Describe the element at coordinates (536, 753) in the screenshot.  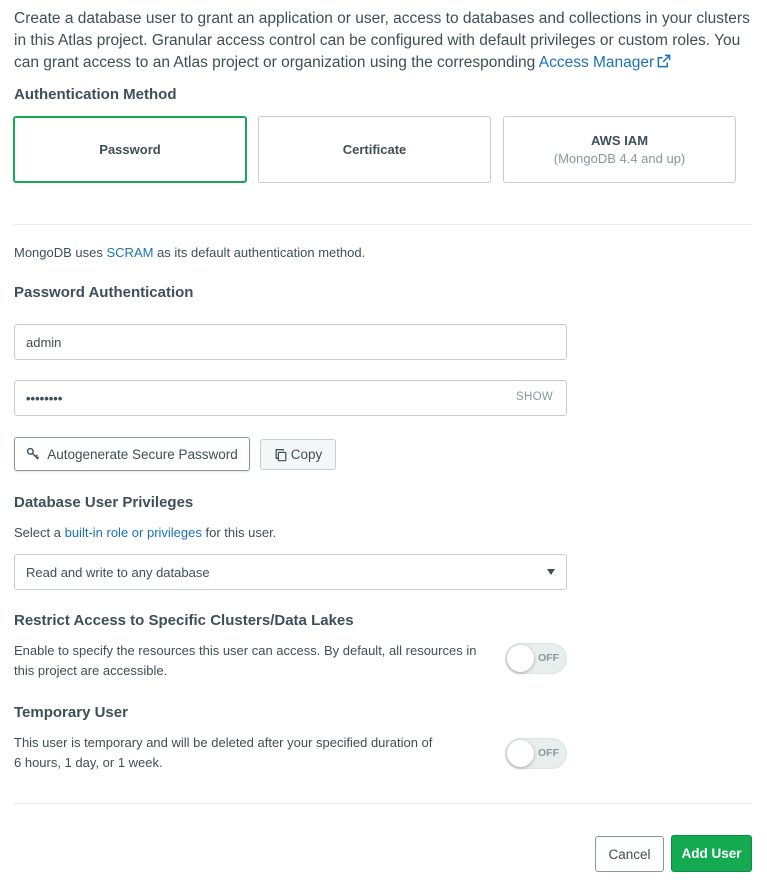
I see `temporary-user-toggle: OFF` at that location.